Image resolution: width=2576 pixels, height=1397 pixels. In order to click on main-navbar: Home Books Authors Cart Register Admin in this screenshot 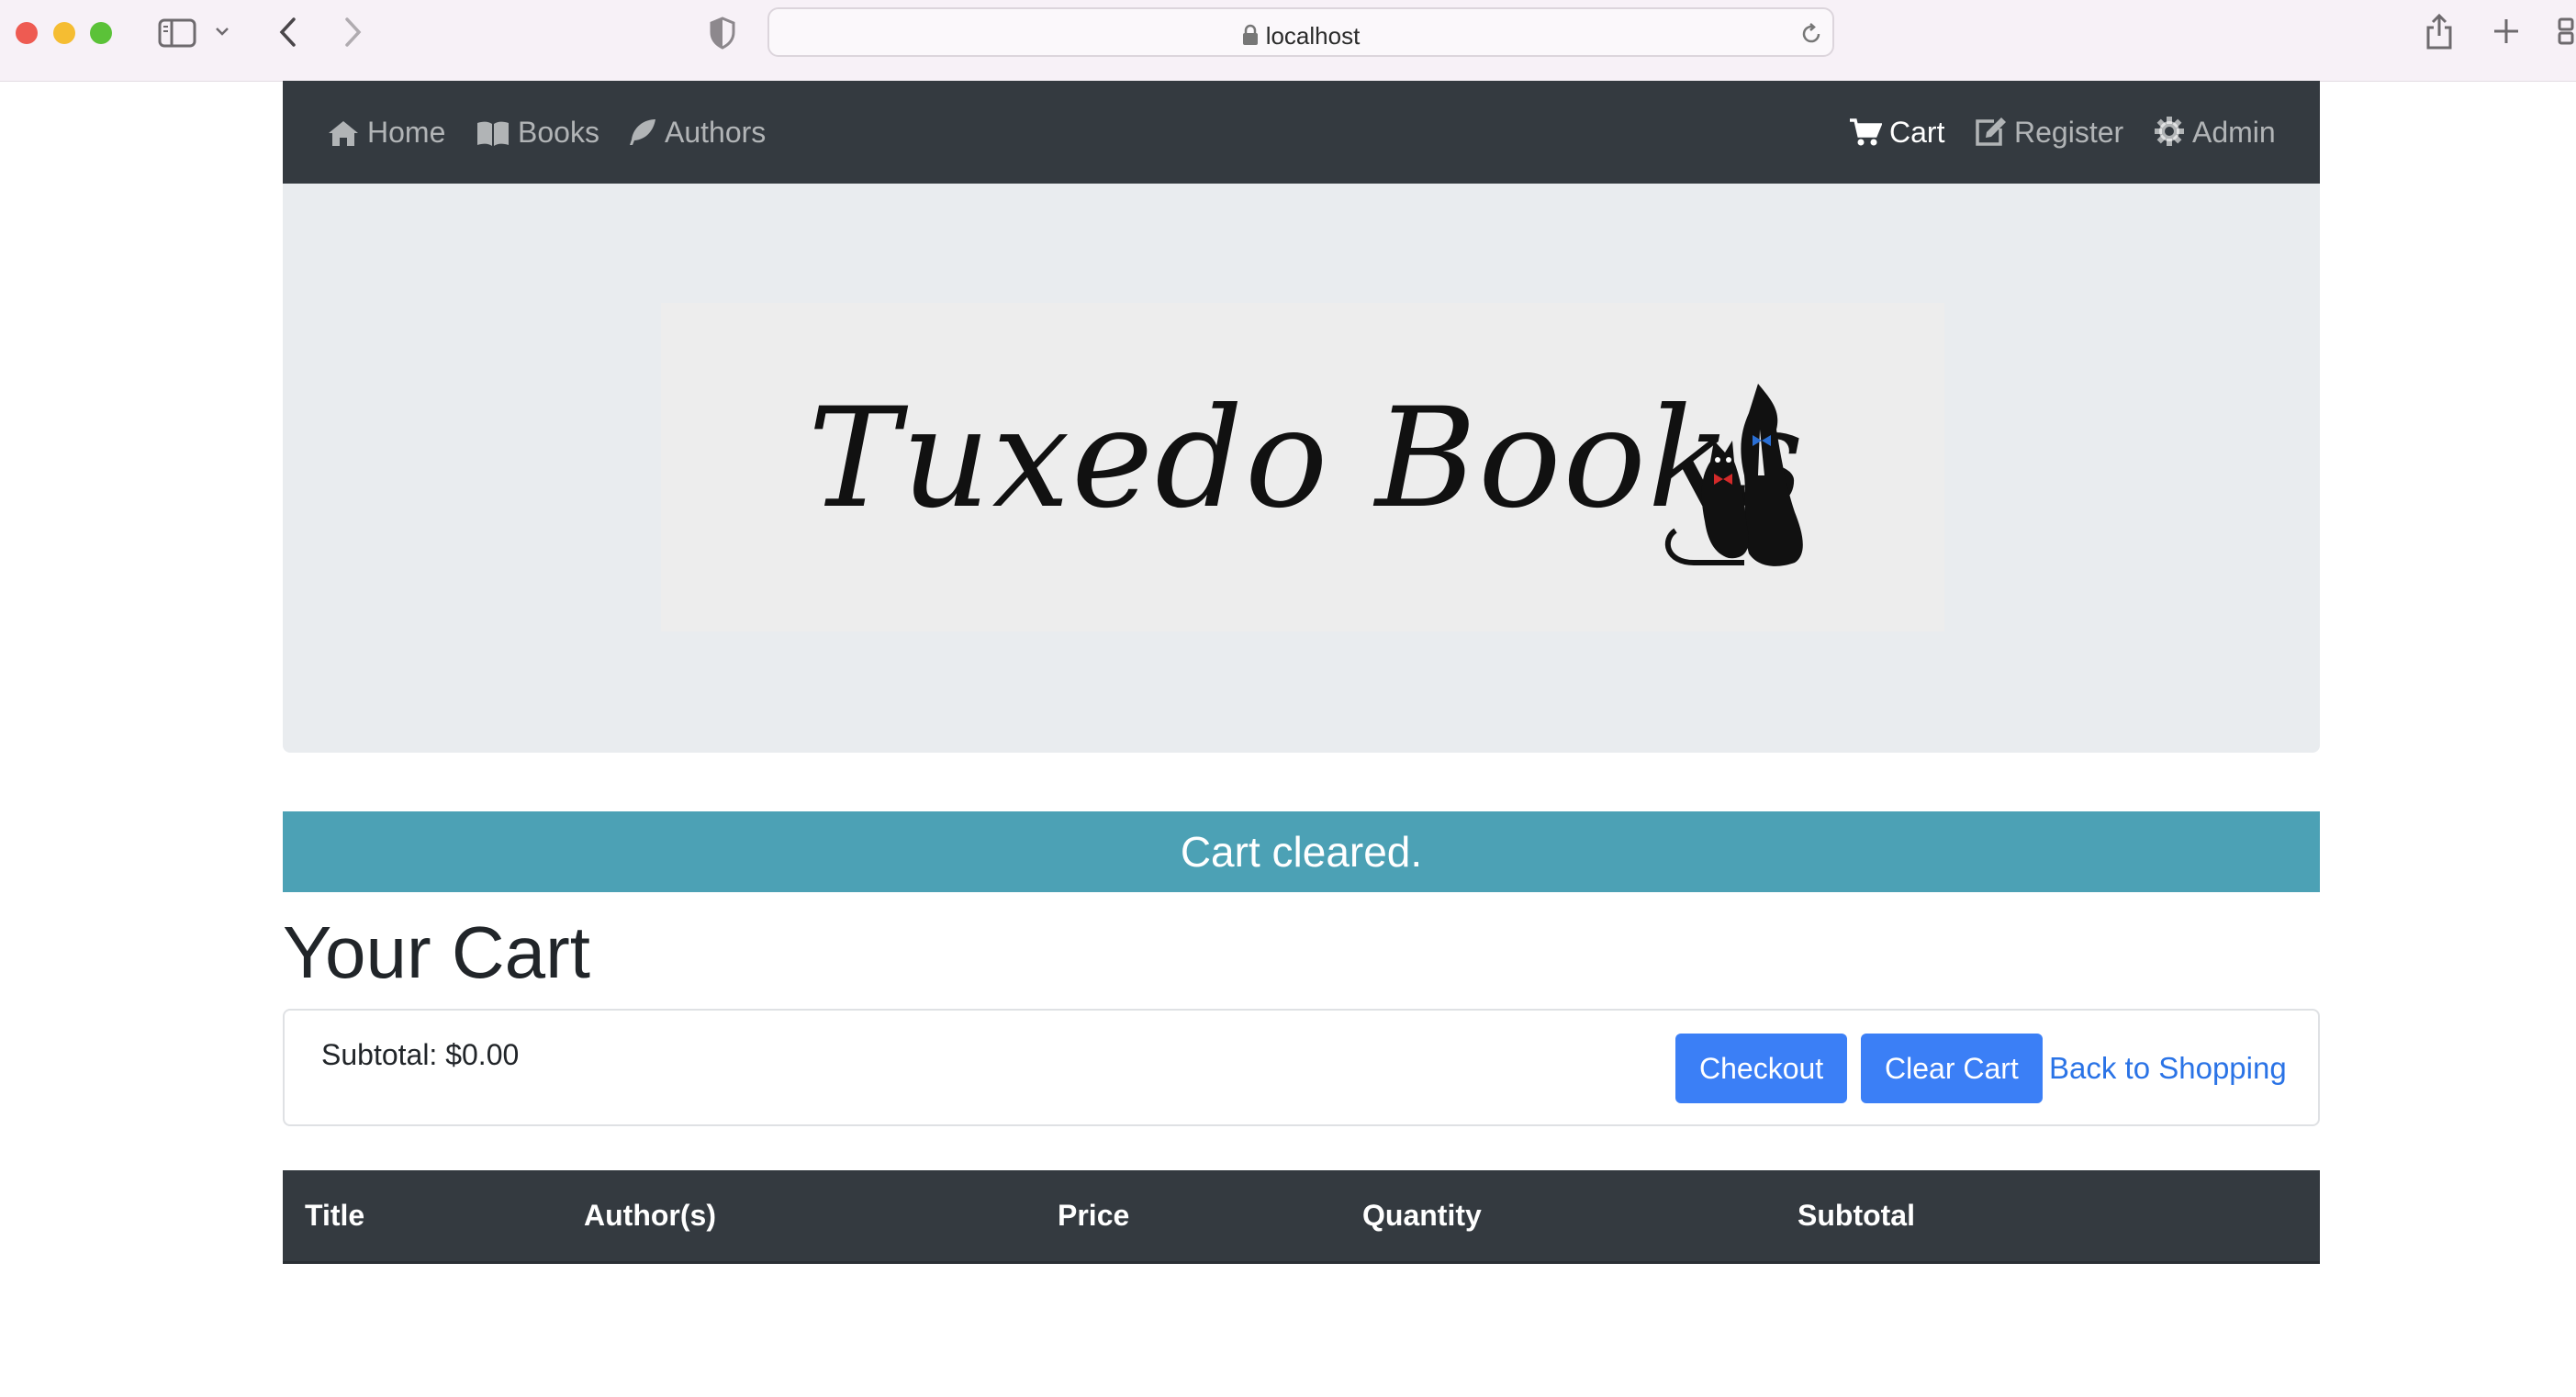, I will do `click(1301, 132)`.